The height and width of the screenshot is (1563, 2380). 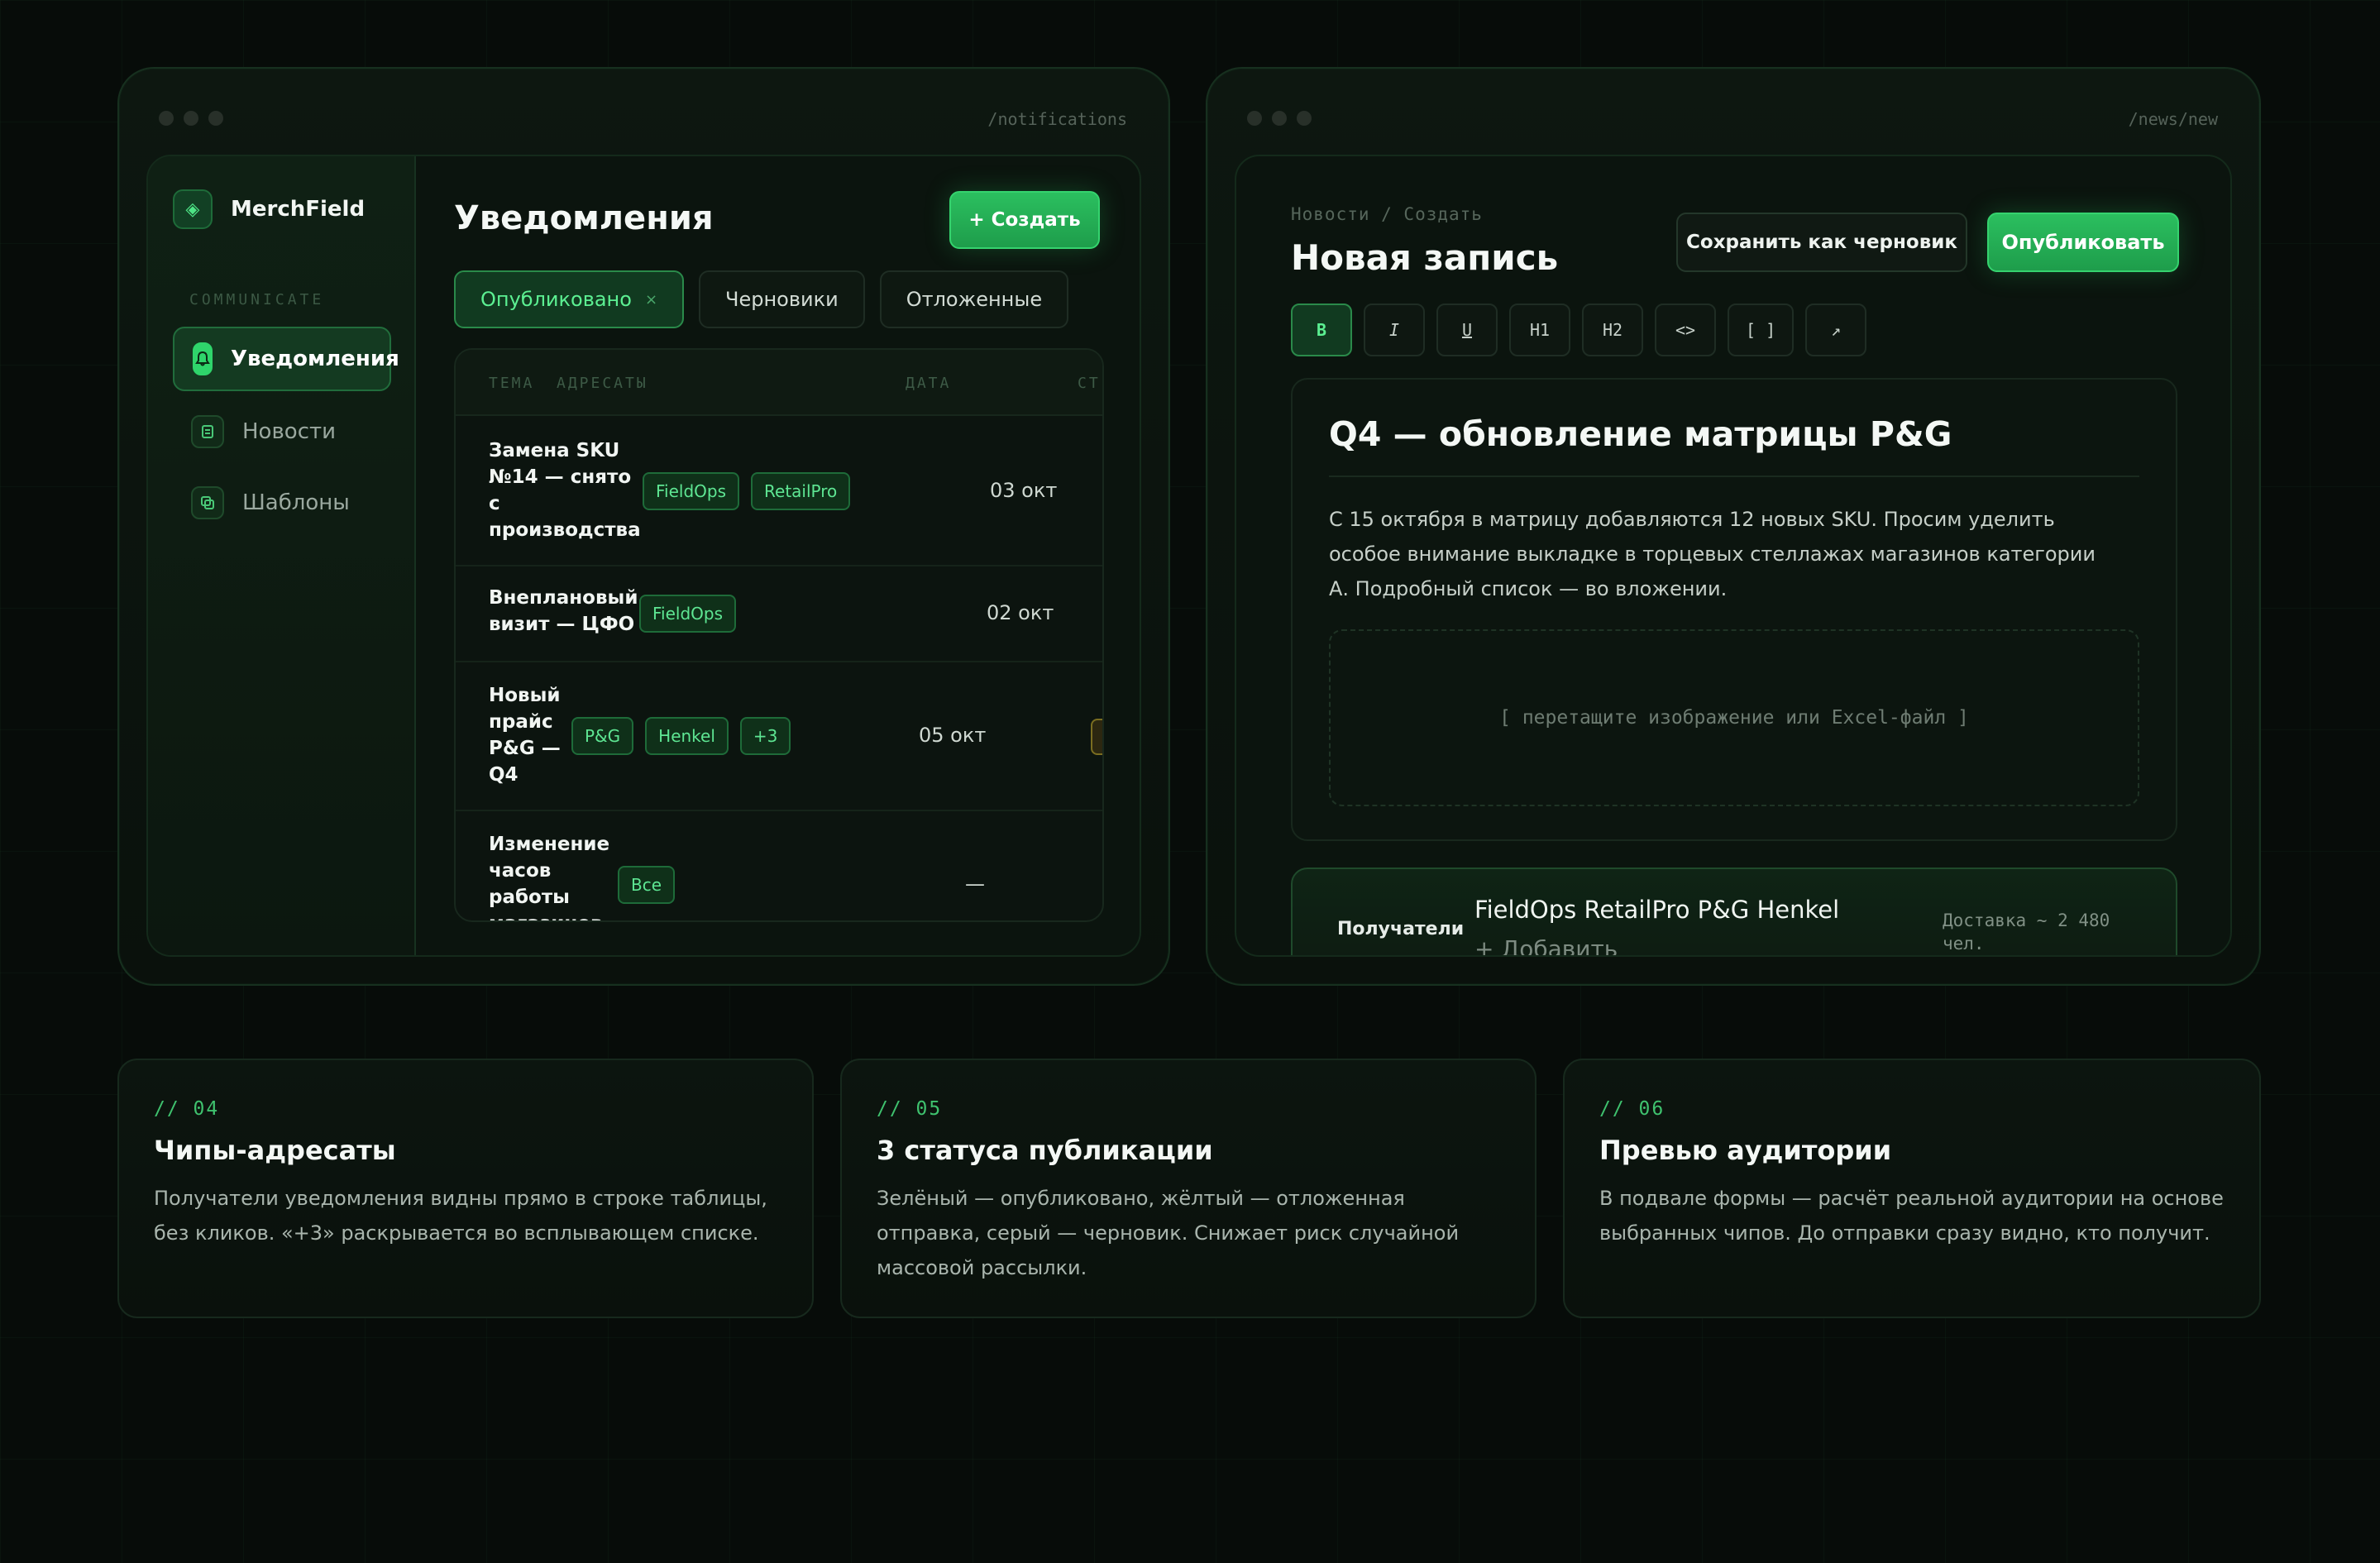 What do you see at coordinates (975, 884) in the screenshot?
I see `row-date: —` at bounding box center [975, 884].